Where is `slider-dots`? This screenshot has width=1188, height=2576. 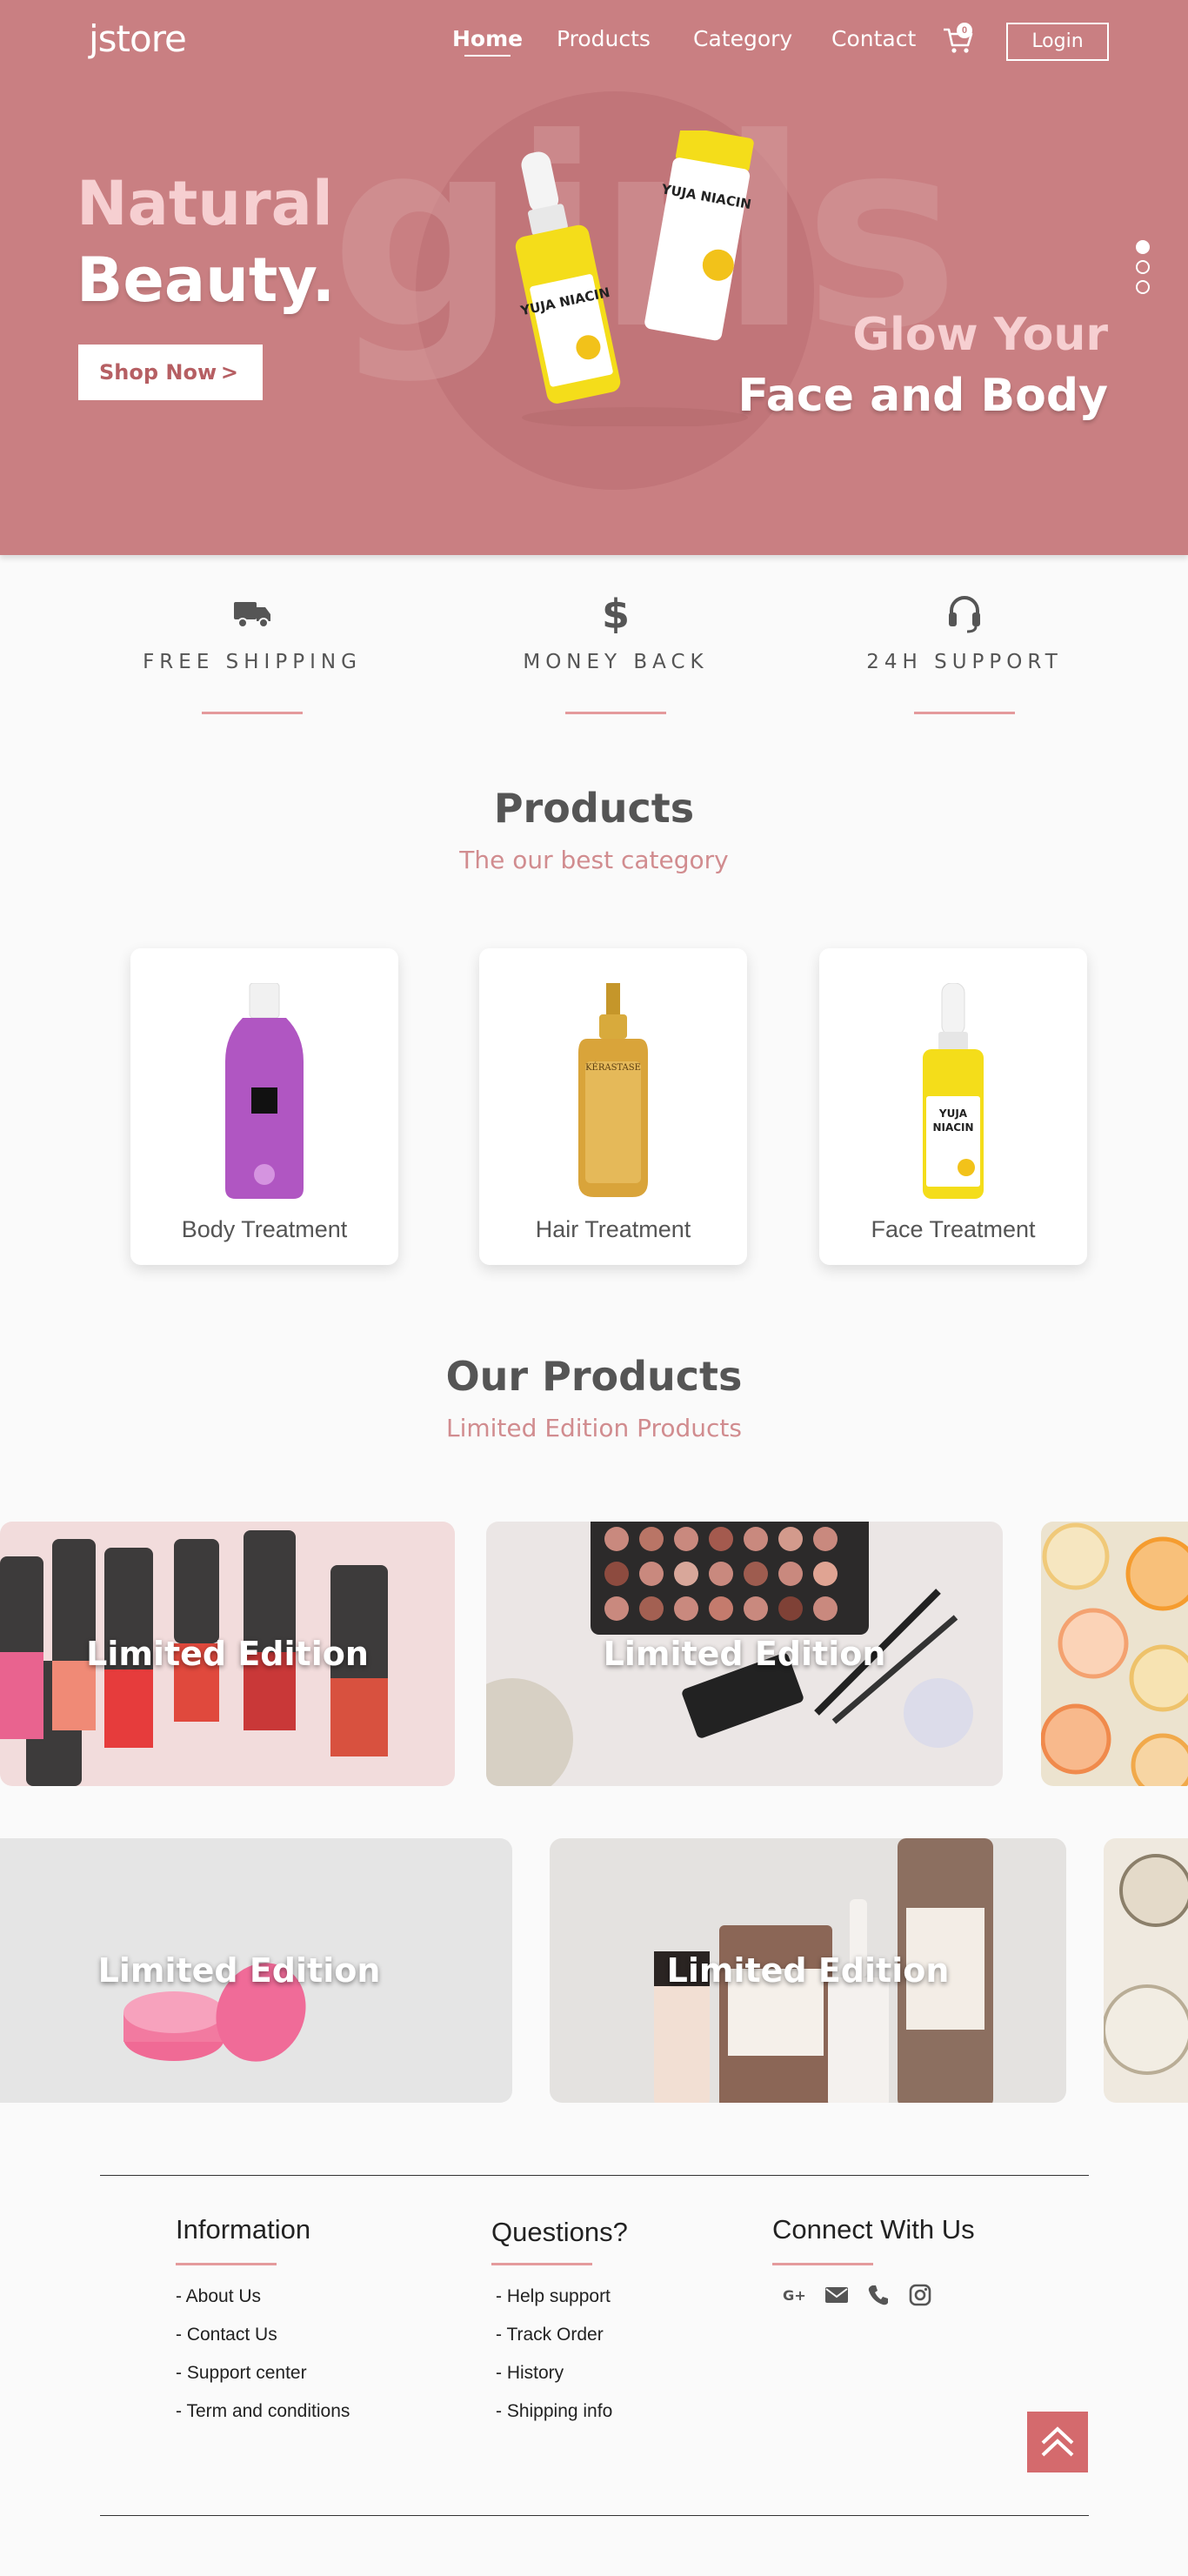 slider-dots is located at coordinates (1143, 270).